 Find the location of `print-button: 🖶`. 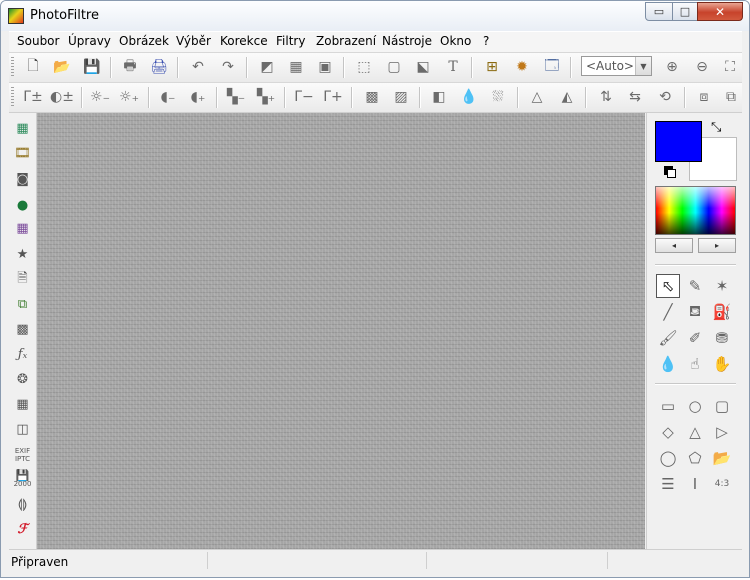

print-button: 🖶 is located at coordinates (130, 67).